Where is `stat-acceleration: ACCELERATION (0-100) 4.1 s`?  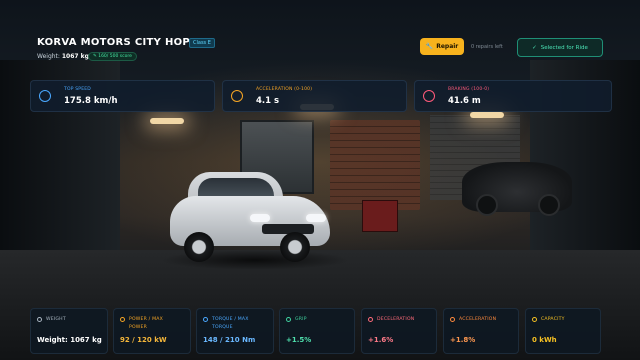 stat-acceleration: ACCELERATION (0-100) 4.1 s is located at coordinates (314, 96).